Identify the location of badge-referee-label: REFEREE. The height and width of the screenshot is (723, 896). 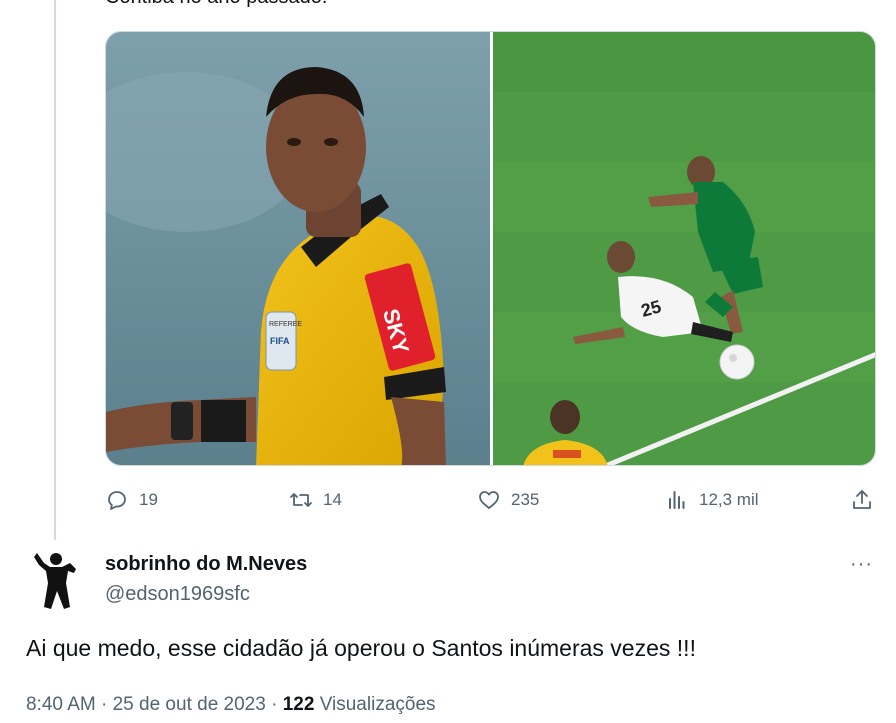
(285, 324).